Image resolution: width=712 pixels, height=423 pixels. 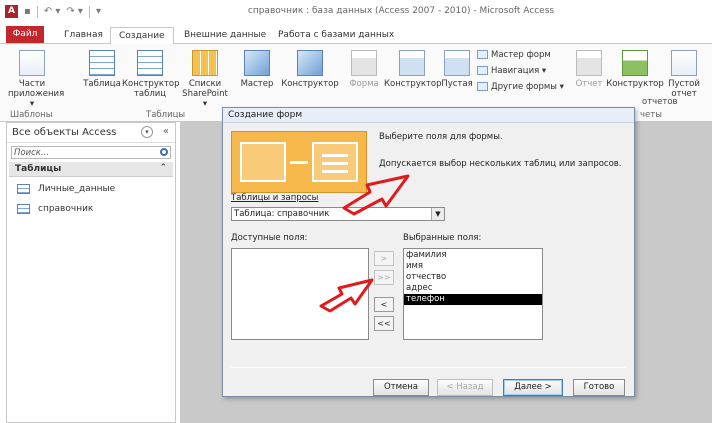 What do you see at coordinates (150, 63) in the screenshot?
I see `table-design-icon` at bounding box center [150, 63].